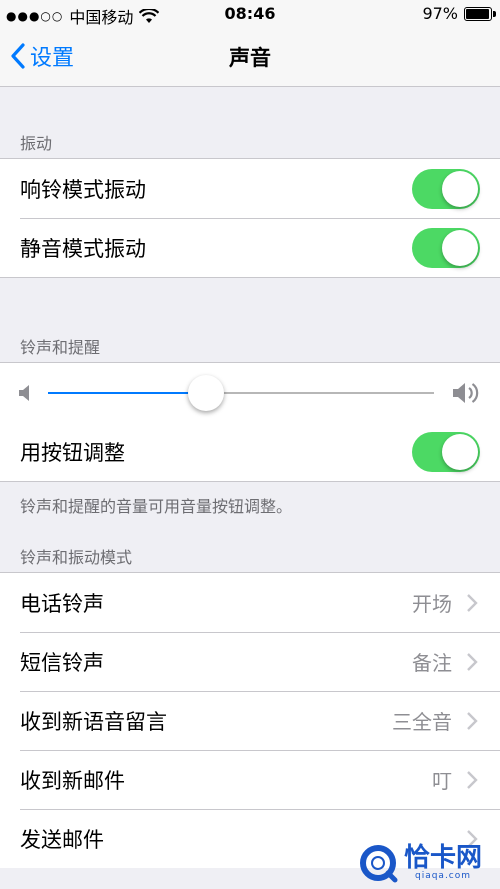 This screenshot has height=889, width=500. I want to click on new-mail-row: 收到新邮件 叮, so click(250, 779).